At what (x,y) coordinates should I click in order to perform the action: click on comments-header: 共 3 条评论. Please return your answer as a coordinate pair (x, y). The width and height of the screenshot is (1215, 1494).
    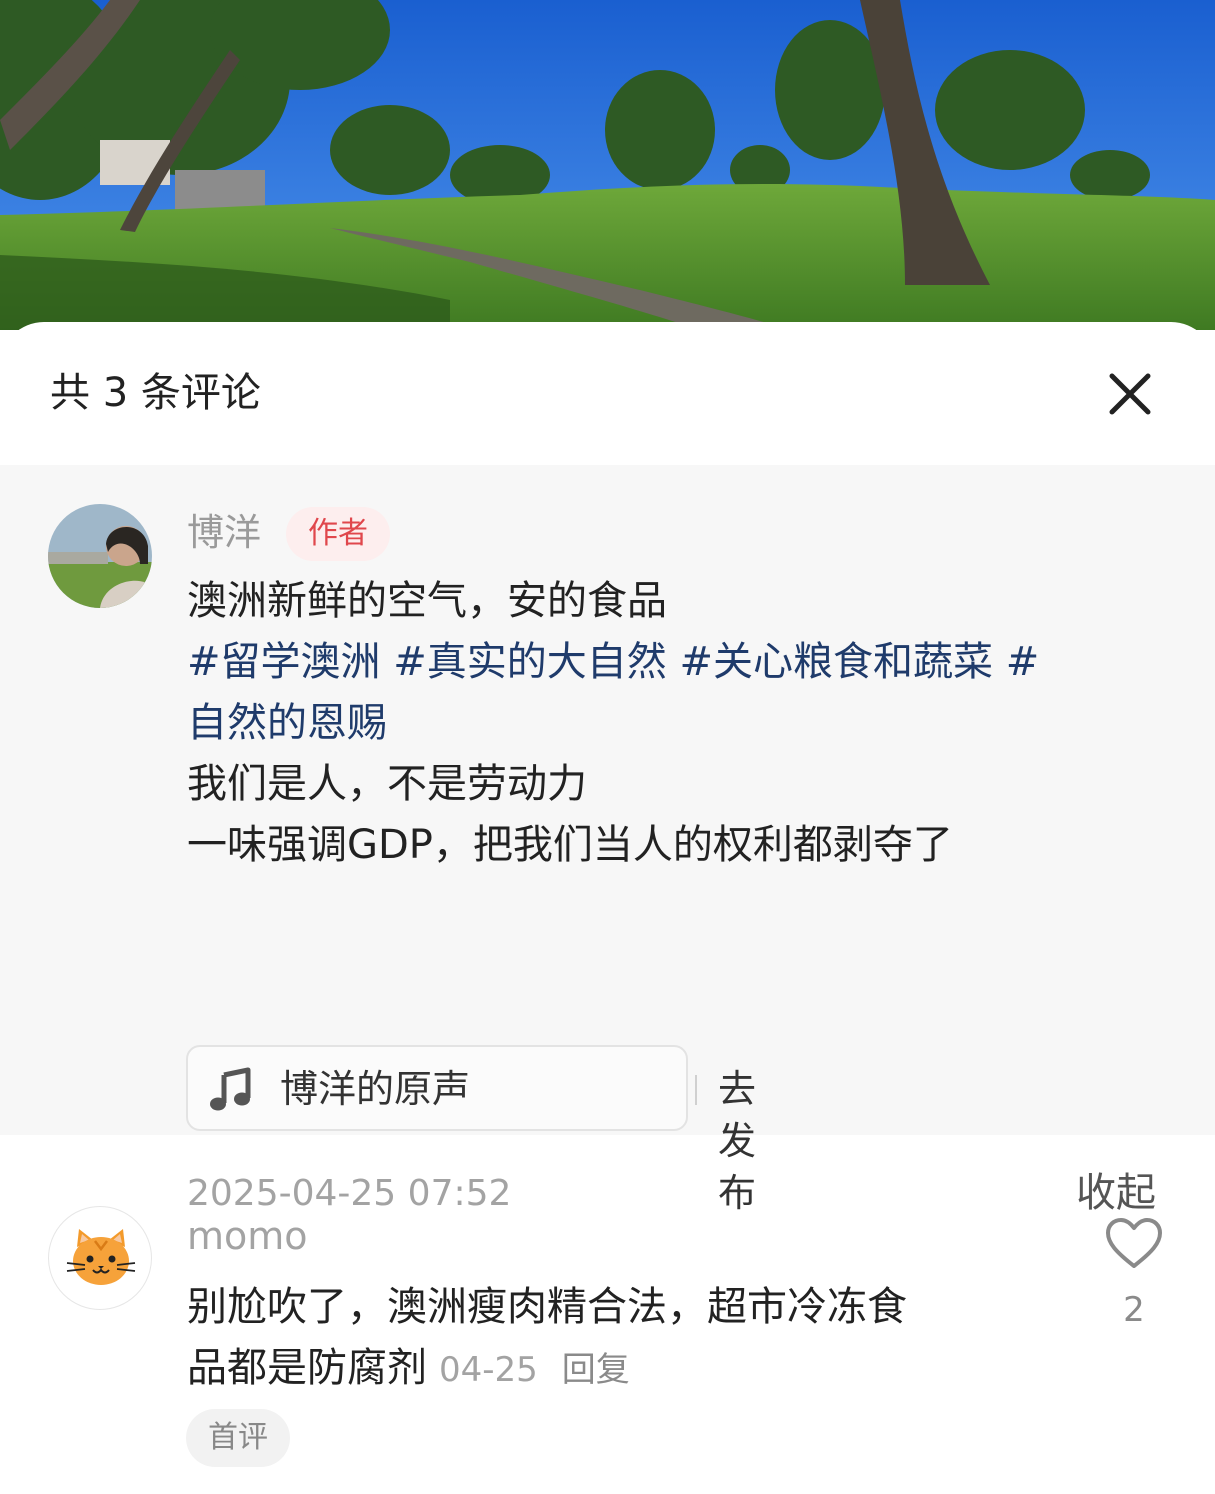
    Looking at the image, I should click on (607, 393).